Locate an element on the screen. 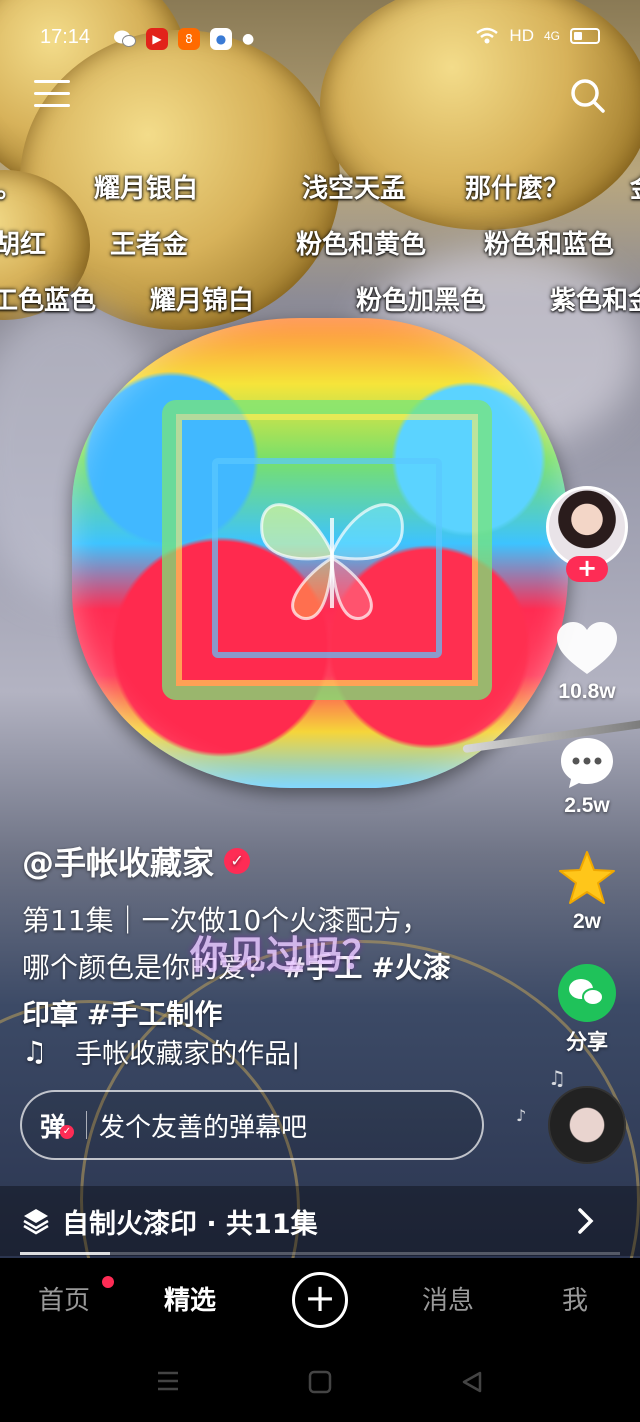 This screenshot has width=640, height=1422. heart-icon is located at coordinates (587, 648).